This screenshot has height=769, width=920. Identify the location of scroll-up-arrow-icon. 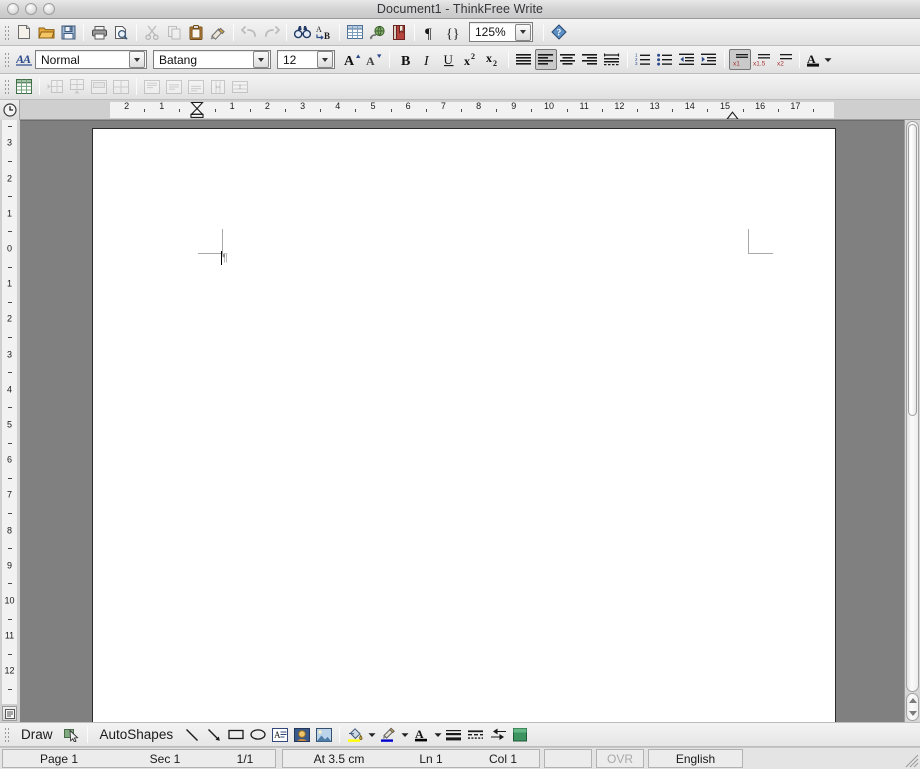
(912, 700).